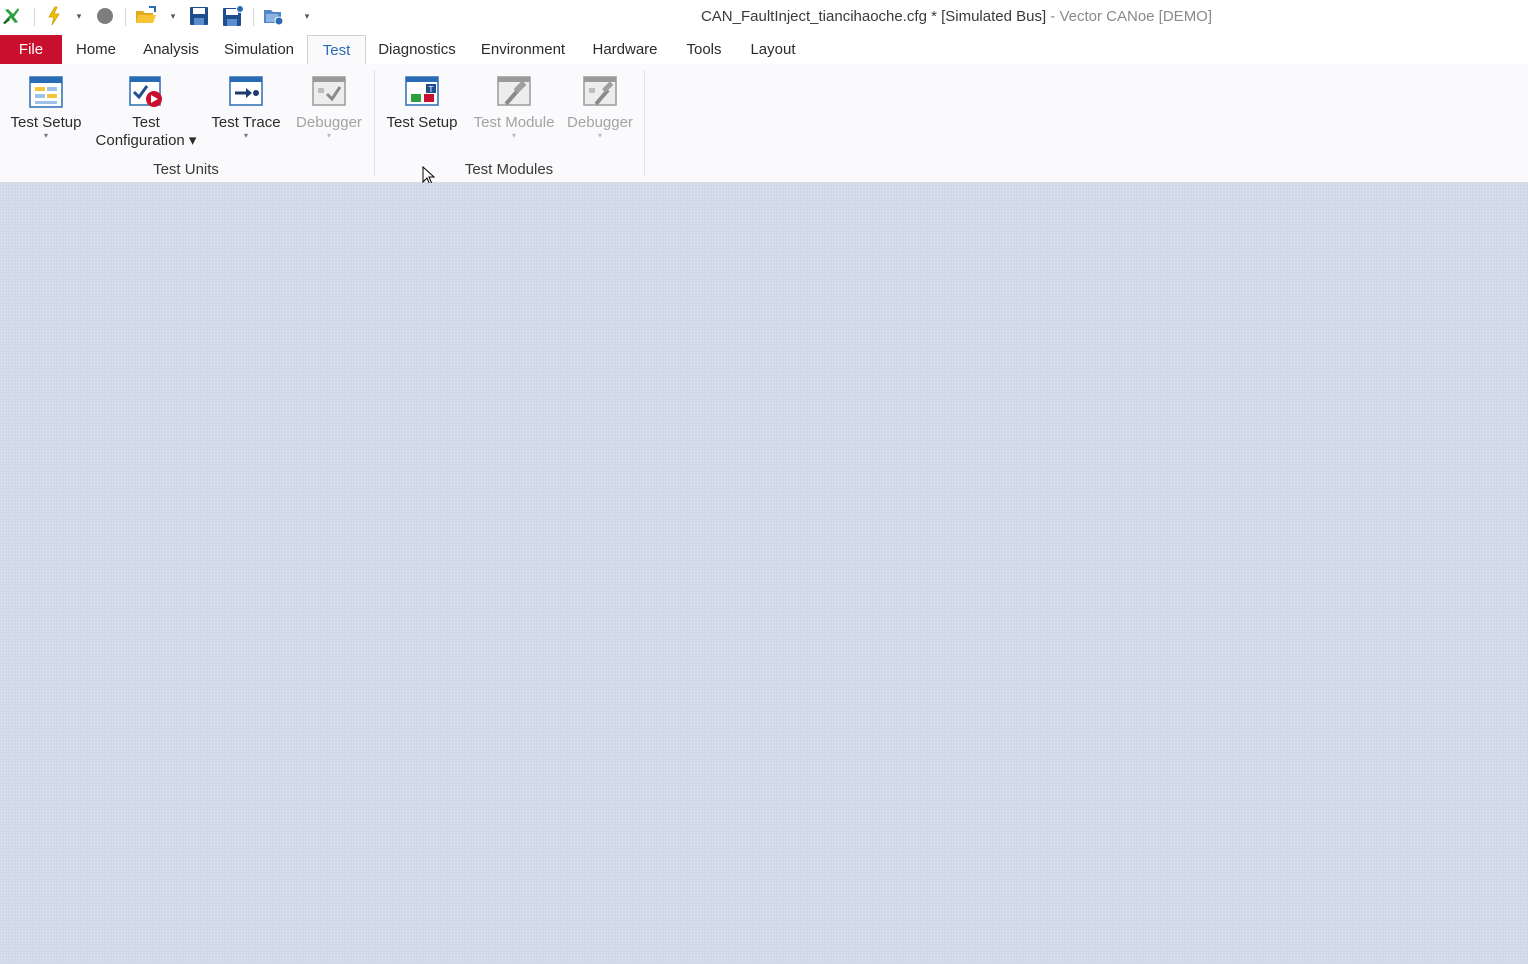  What do you see at coordinates (146, 122) in the screenshot?
I see `test-configuration-label-line1: Test` at bounding box center [146, 122].